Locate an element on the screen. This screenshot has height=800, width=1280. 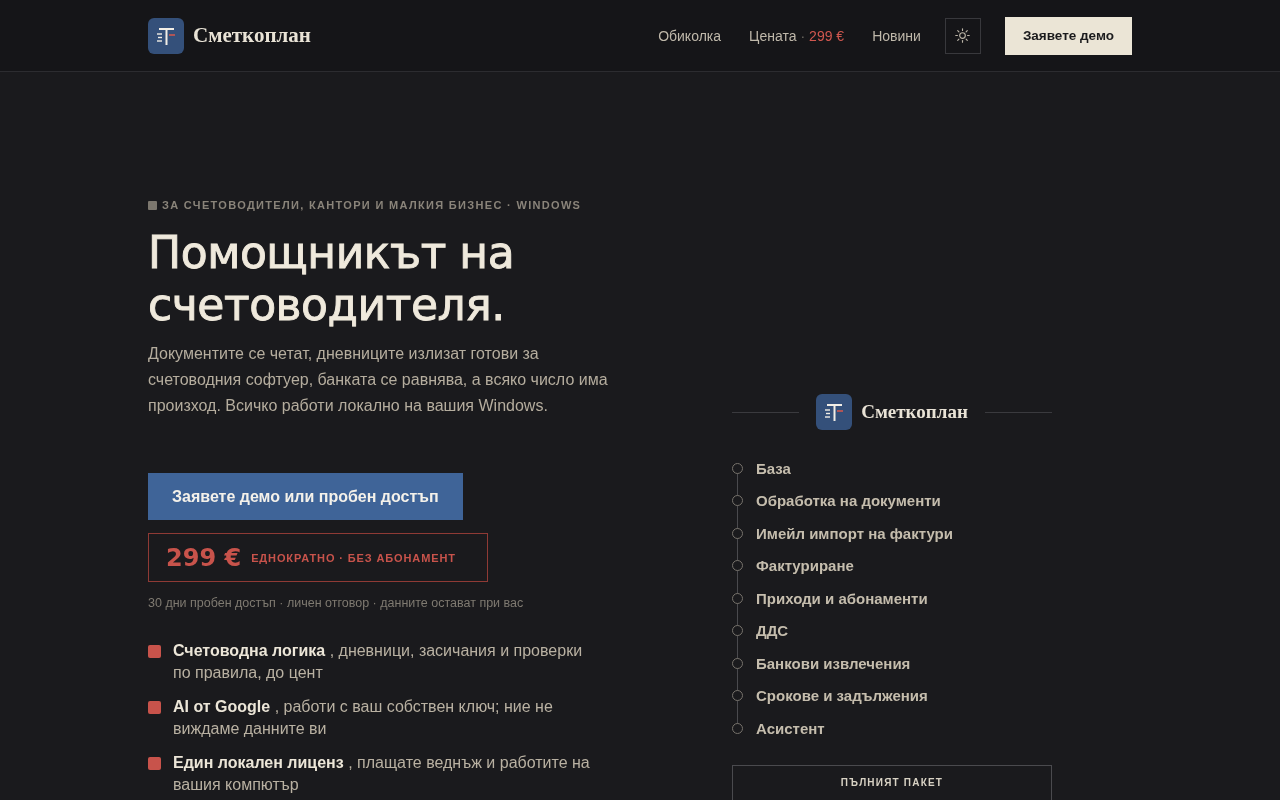
module-label: Срокове и задължения is located at coordinates (842, 696).